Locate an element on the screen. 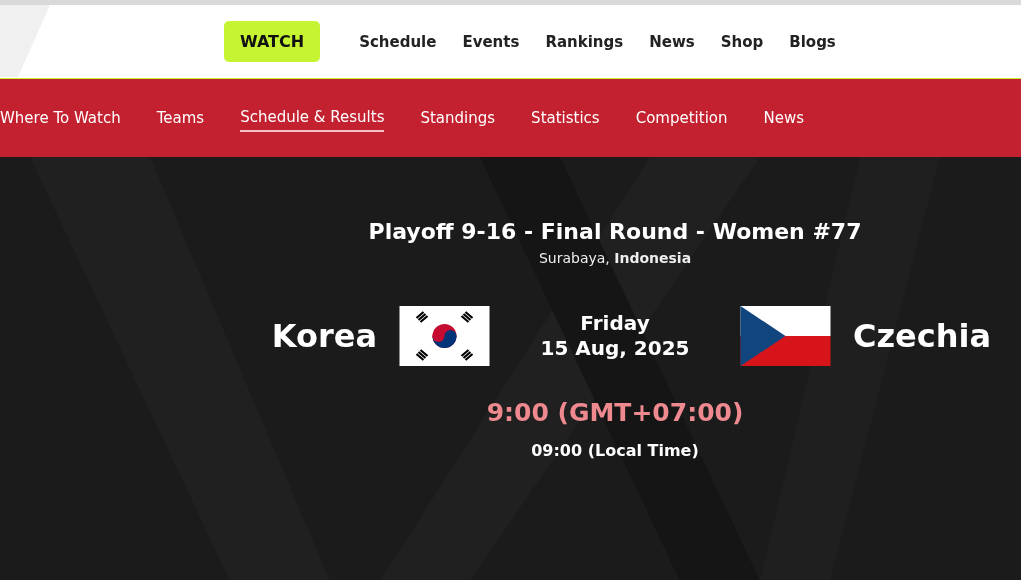 Image resolution: width=1021 pixels, height=580 pixels. nav-link: Shop is located at coordinates (742, 41).